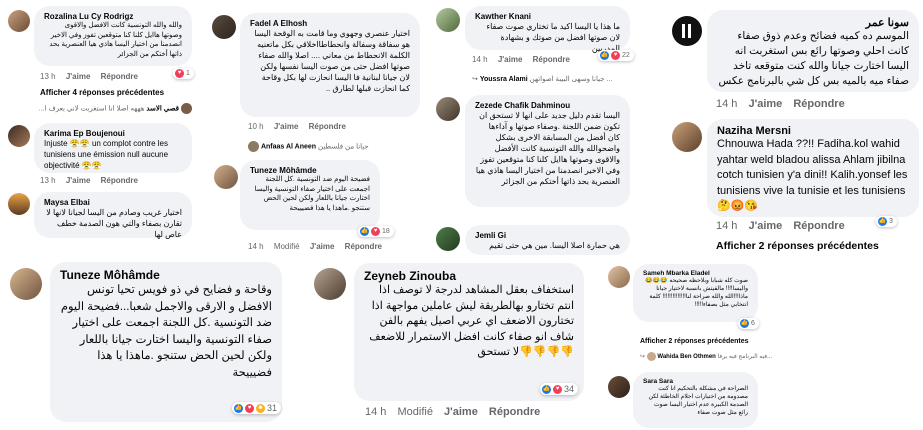 The image size is (923, 430). Describe the element at coordinates (554, 245) in the screenshot. I see `comment-text: هي حمارة اصلا اليسا. مين هي حتى تقيم` at that location.